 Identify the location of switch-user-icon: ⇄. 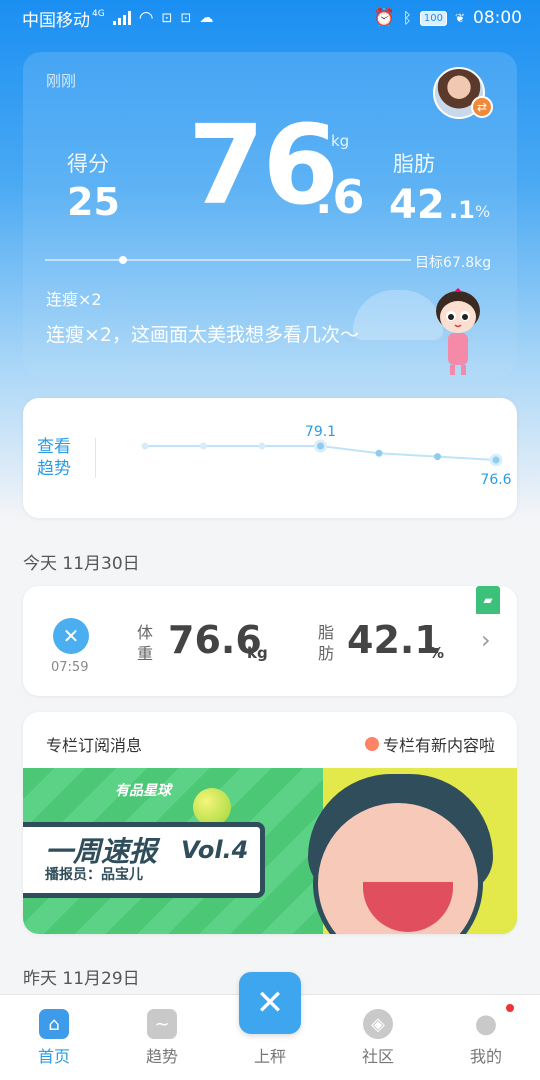
(482, 107).